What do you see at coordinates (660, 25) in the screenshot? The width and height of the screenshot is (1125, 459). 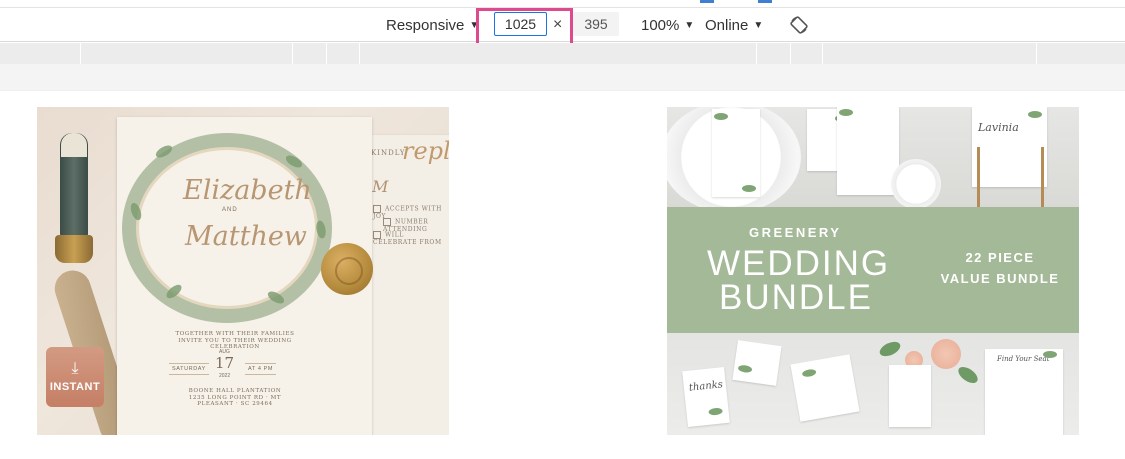 I see `zoom-label: 100%` at bounding box center [660, 25].